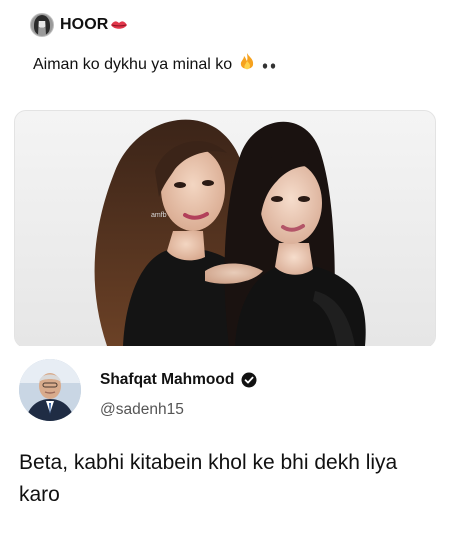  I want to click on tweet-header: HOOR, so click(79, 25).